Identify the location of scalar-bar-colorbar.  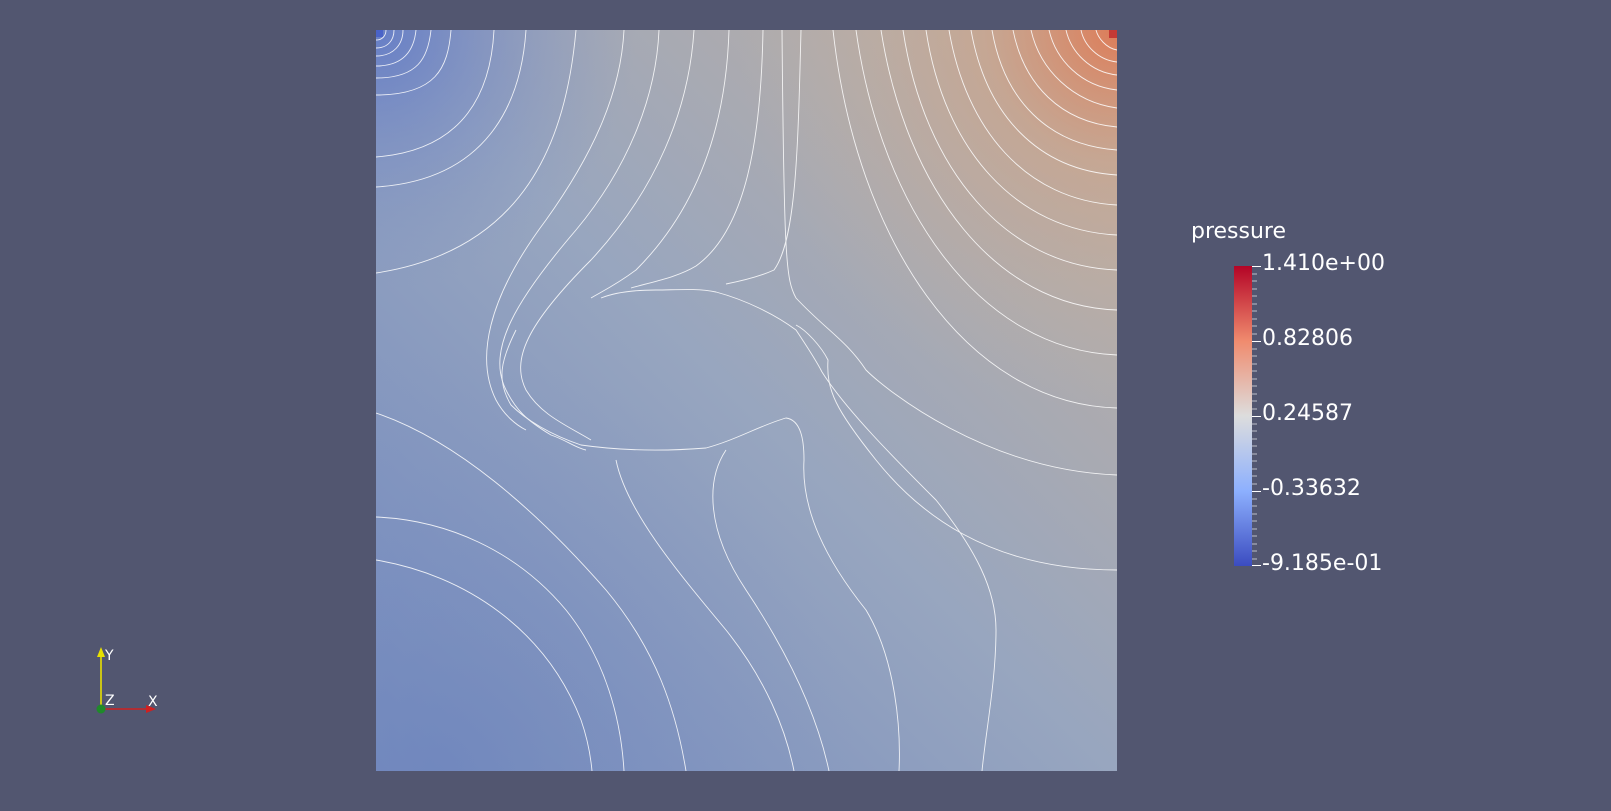
(1243, 416).